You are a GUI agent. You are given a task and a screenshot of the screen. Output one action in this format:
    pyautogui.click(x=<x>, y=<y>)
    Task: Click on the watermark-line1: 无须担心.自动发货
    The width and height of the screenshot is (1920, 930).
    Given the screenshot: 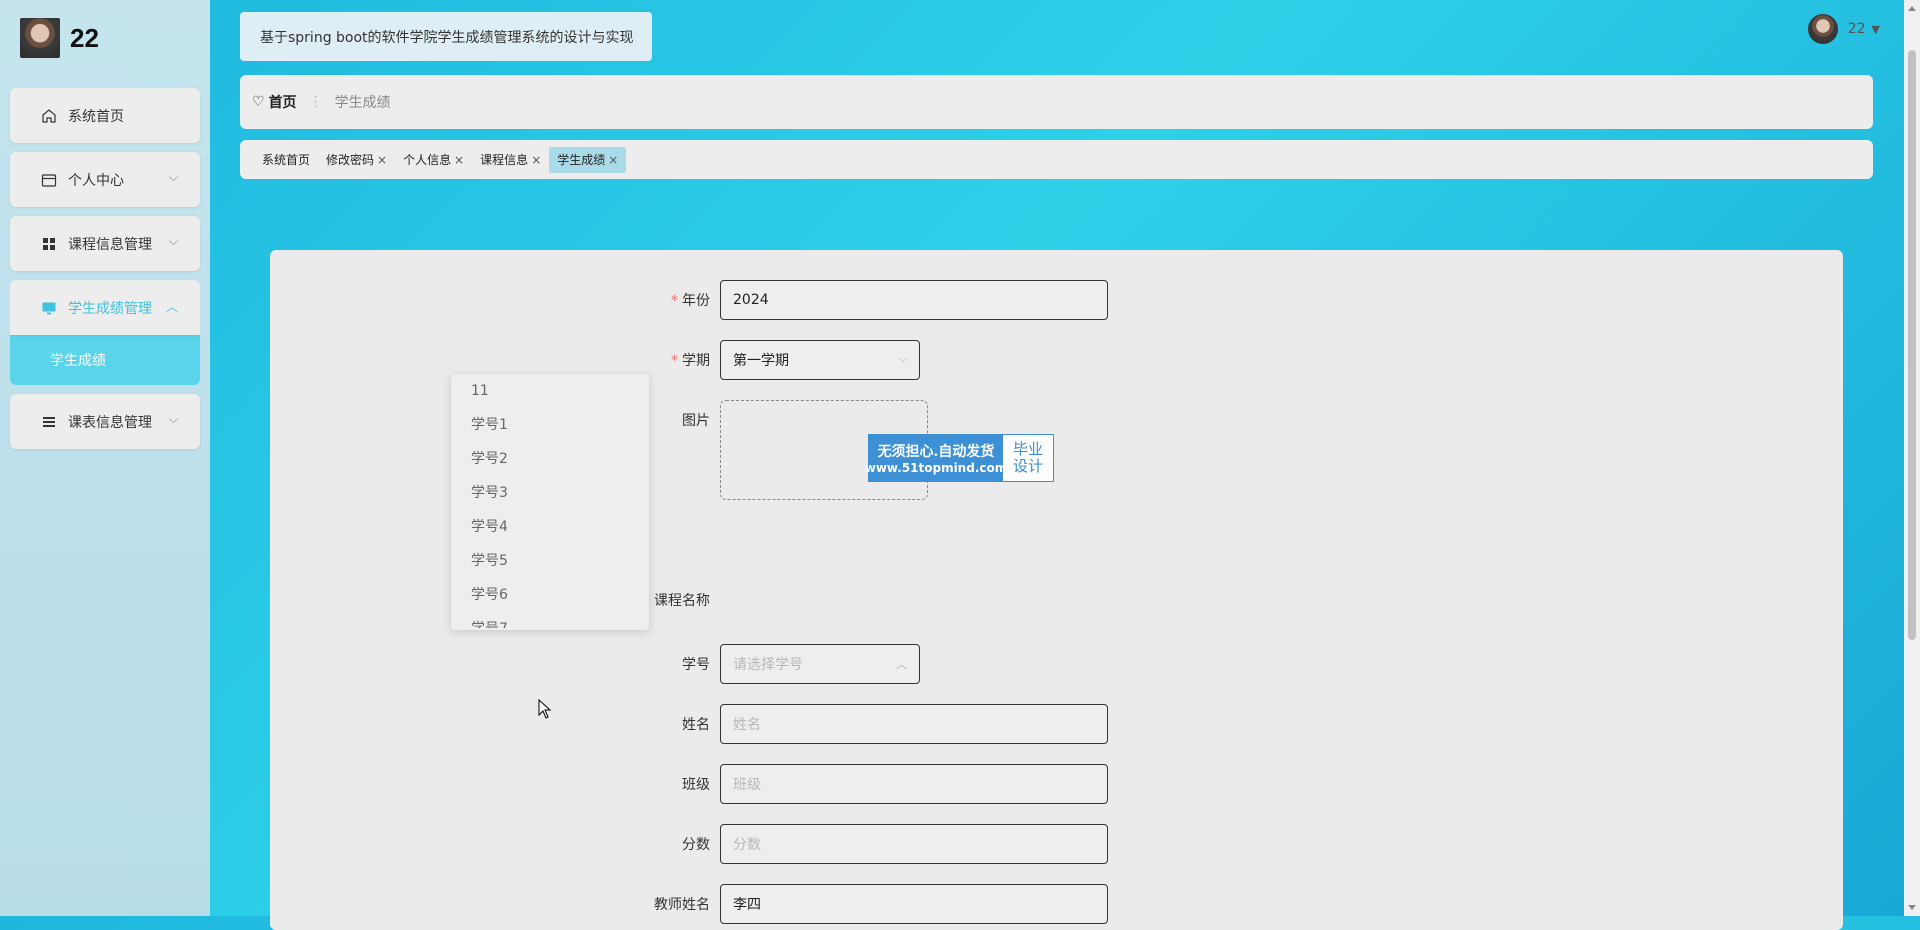 What is the action you would take?
    pyautogui.click(x=936, y=452)
    